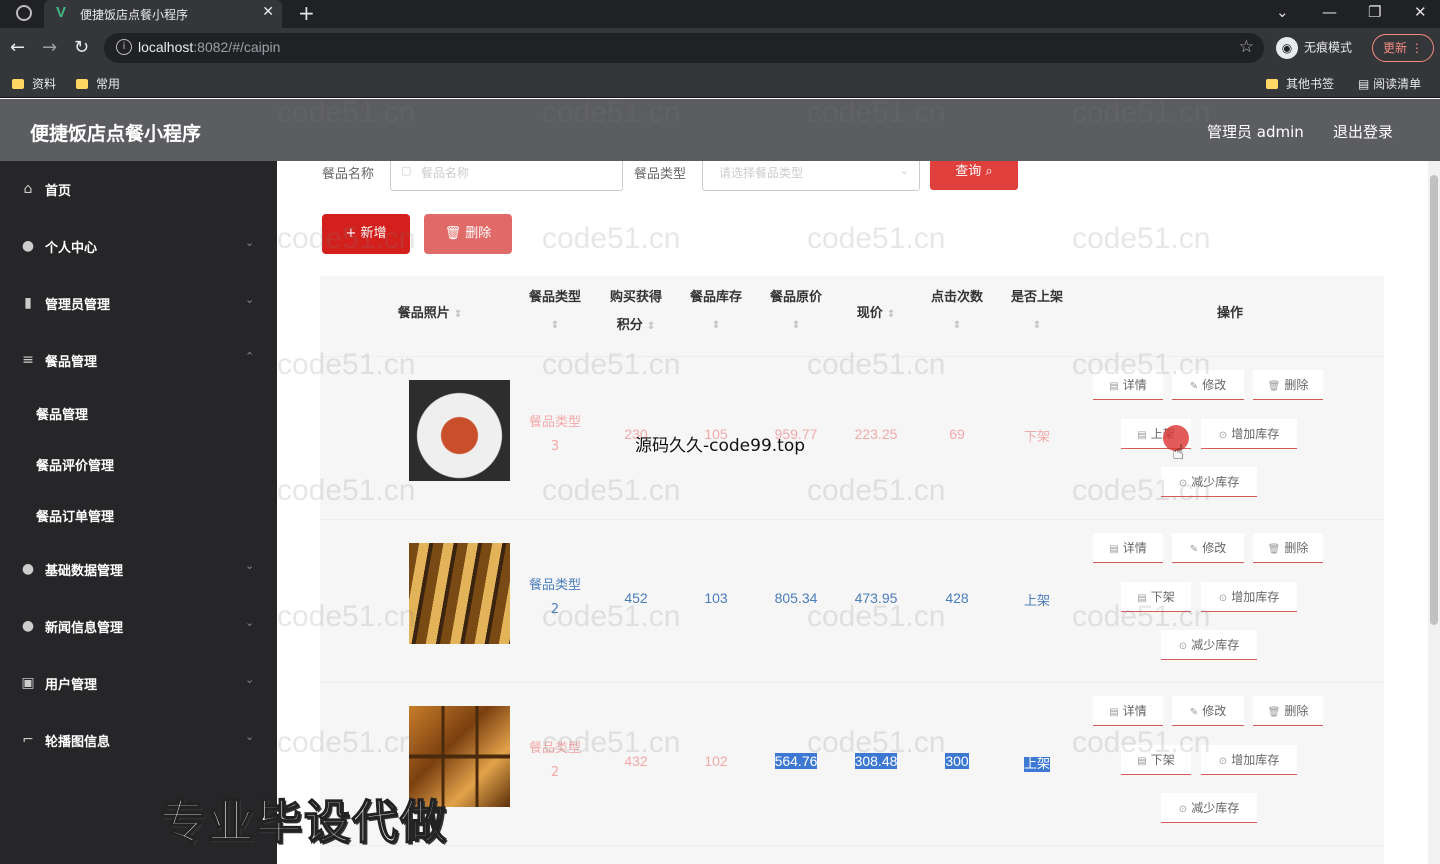 The height and width of the screenshot is (864, 1440). What do you see at coordinates (78, 305) in the screenshot?
I see `sidebar-item-label: 管理员管理` at bounding box center [78, 305].